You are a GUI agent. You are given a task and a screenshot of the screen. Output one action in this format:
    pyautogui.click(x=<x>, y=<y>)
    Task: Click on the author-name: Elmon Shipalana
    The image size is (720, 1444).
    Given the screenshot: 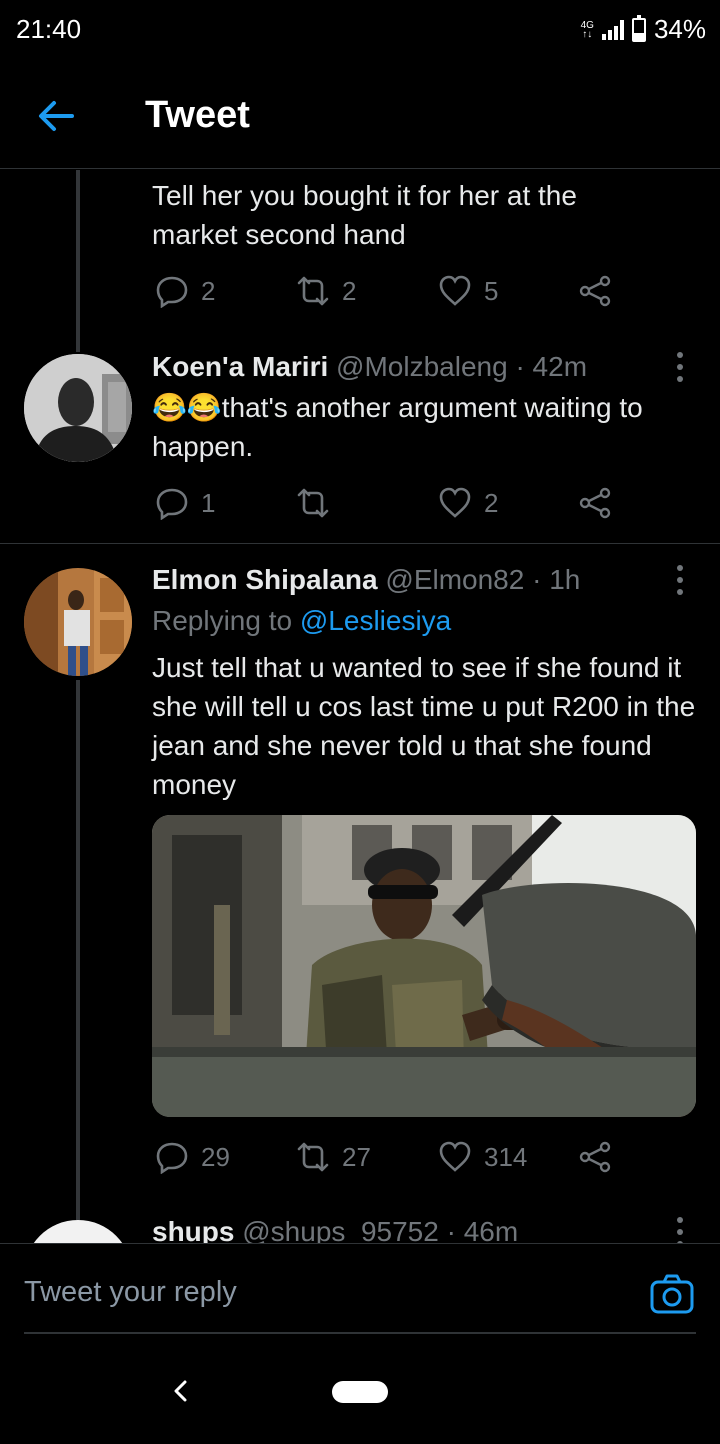 What is the action you would take?
    pyautogui.click(x=265, y=579)
    